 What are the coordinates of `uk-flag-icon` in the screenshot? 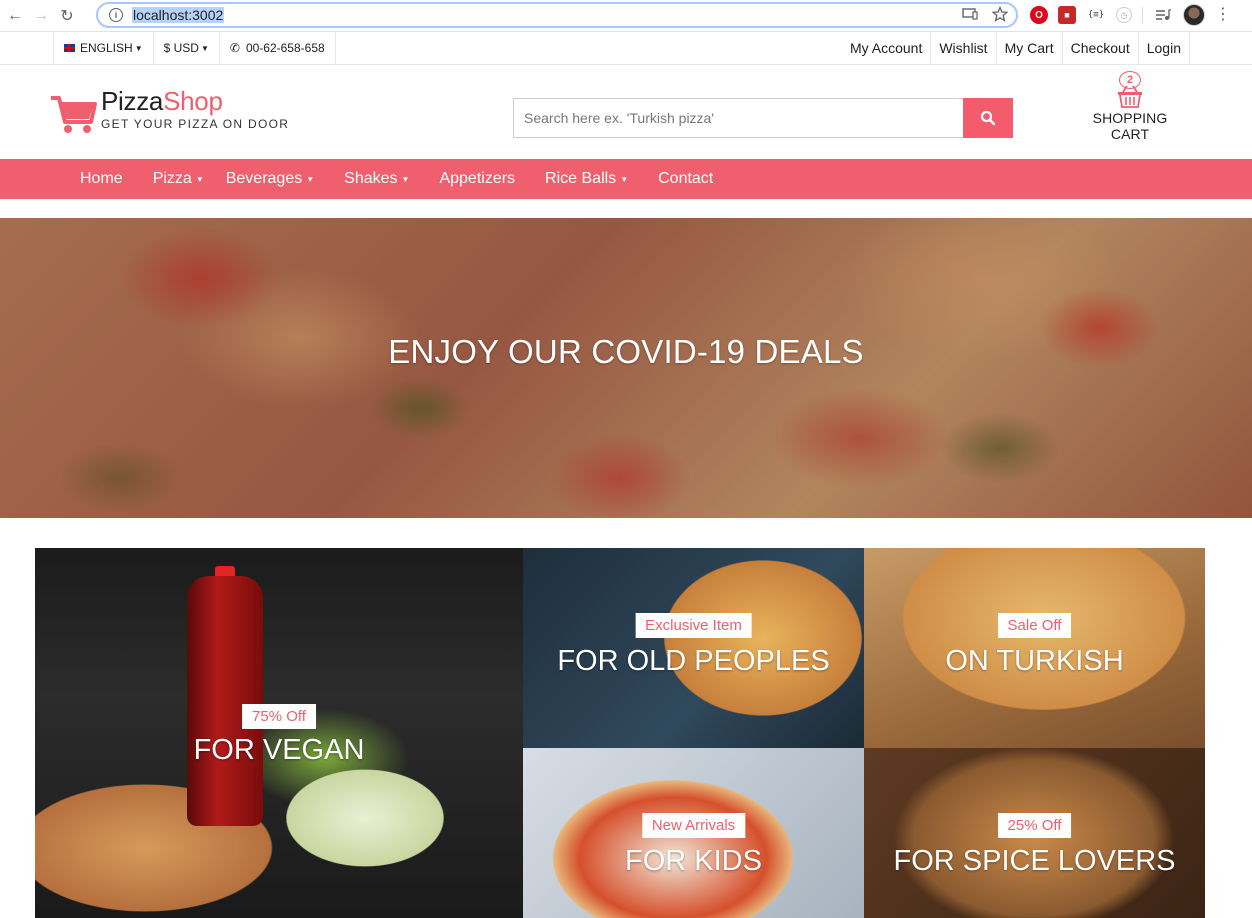 It's located at (69, 48).